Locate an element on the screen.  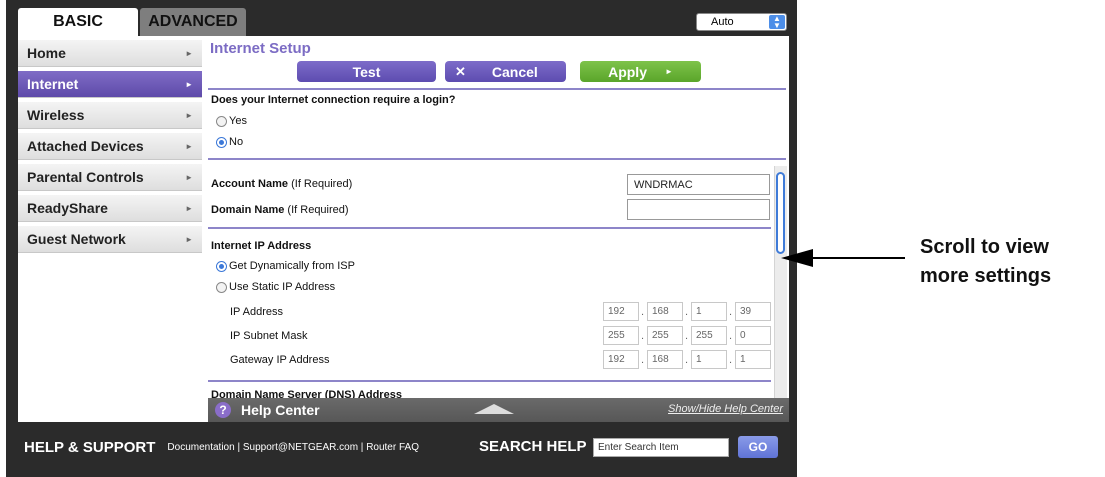
sidebar-item-parental-controls: Parental Controls ► is located at coordinates (110, 177).